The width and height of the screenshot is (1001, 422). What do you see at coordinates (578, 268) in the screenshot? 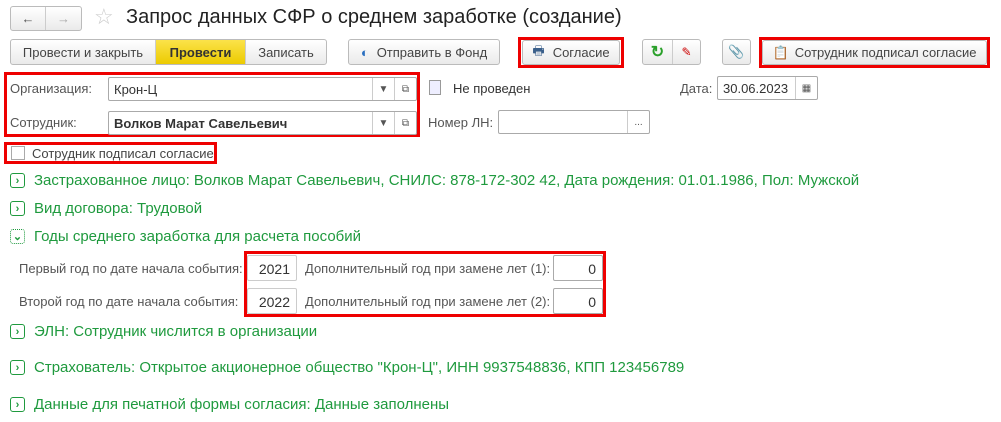
I see `extra-year1-field: 0` at bounding box center [578, 268].